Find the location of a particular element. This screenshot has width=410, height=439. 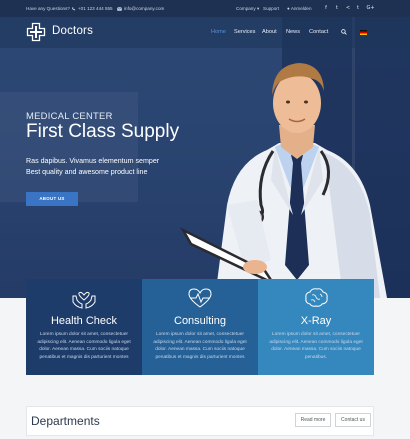

departments-bar: Departments Read more Contact us is located at coordinates (200, 421).